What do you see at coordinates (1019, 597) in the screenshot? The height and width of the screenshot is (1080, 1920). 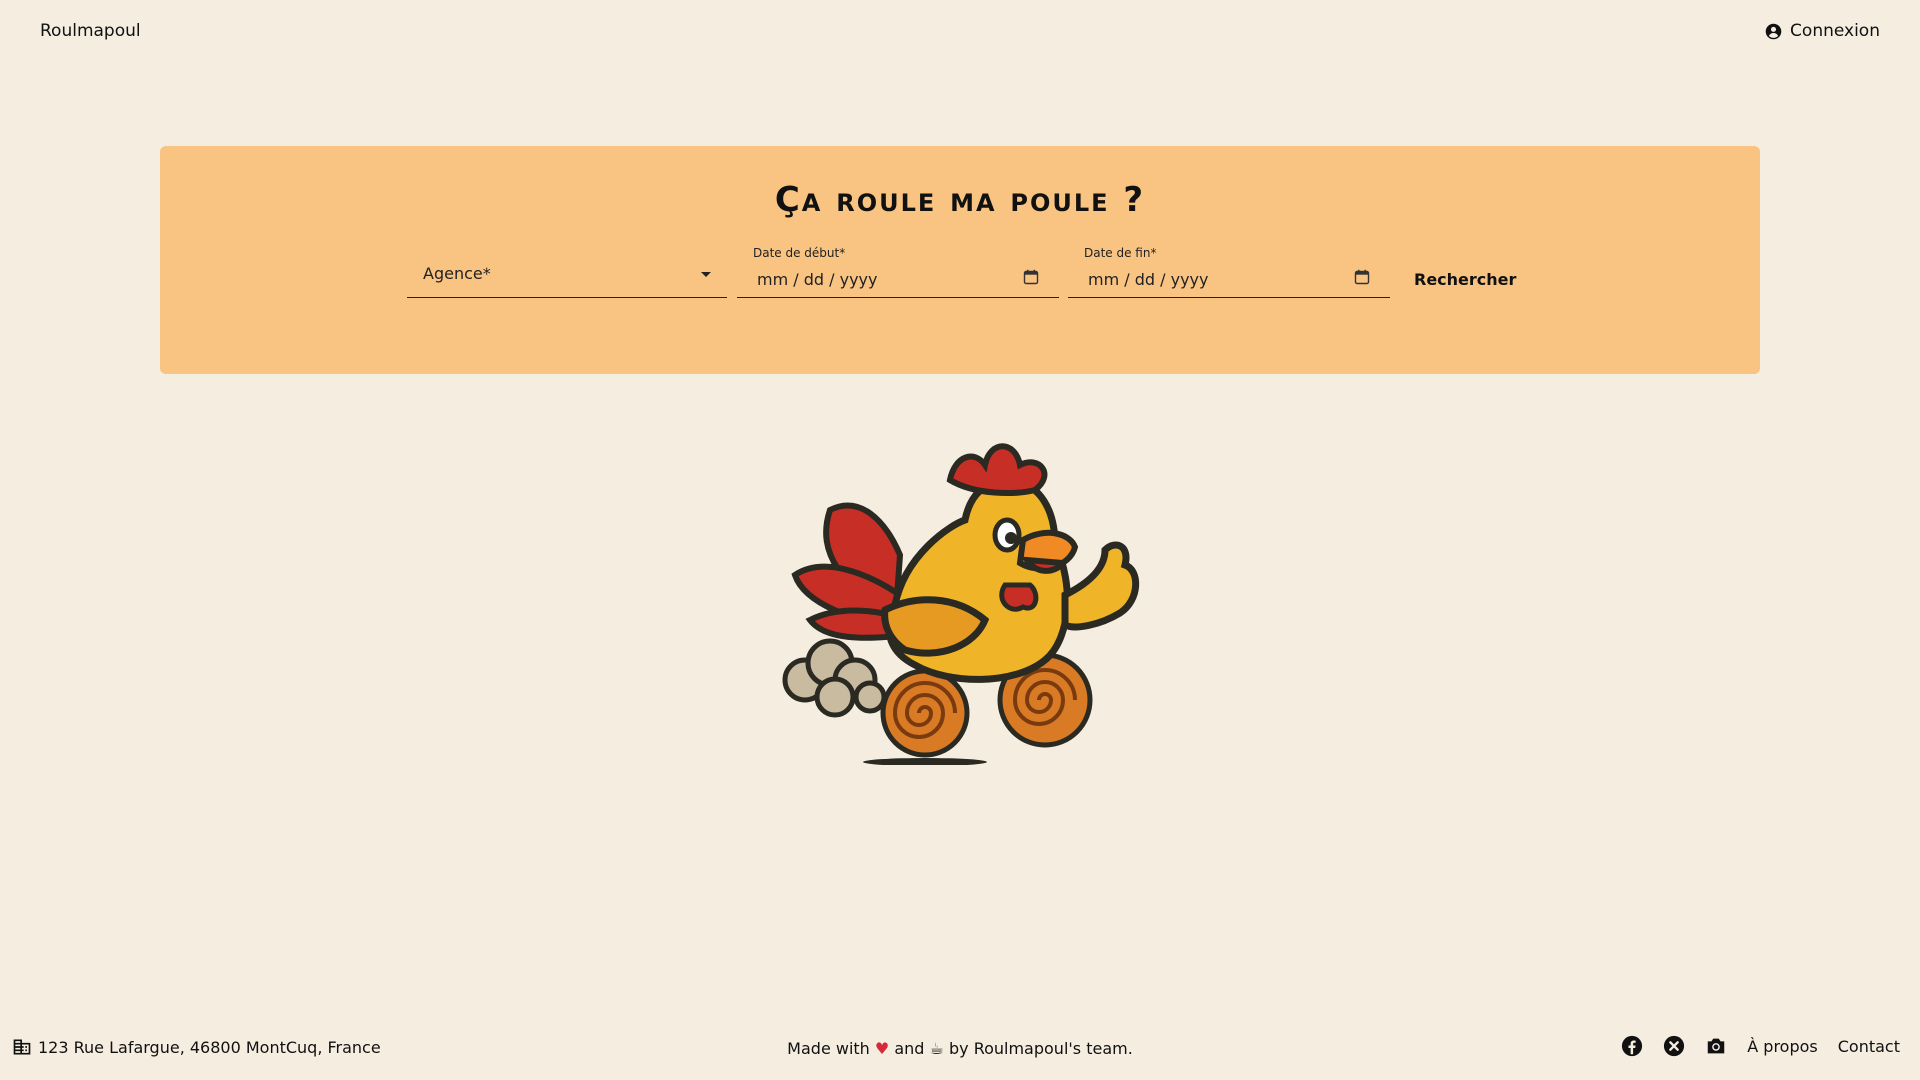 I see `rooster-wattle` at bounding box center [1019, 597].